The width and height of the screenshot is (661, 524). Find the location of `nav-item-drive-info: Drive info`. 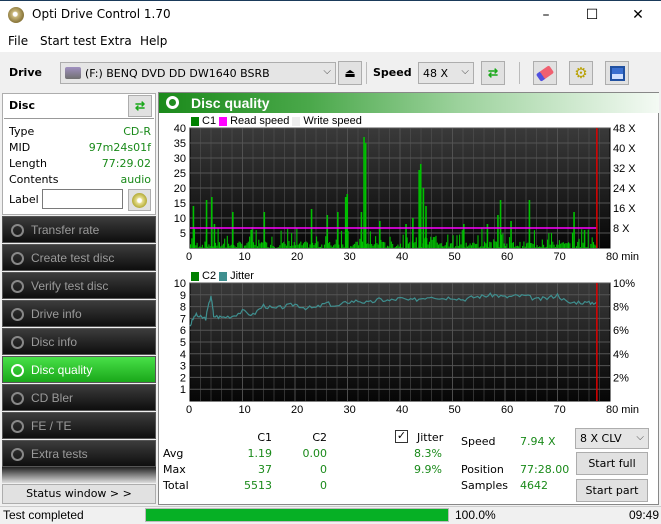

nav-item-drive-info: Drive info is located at coordinates (79, 313).